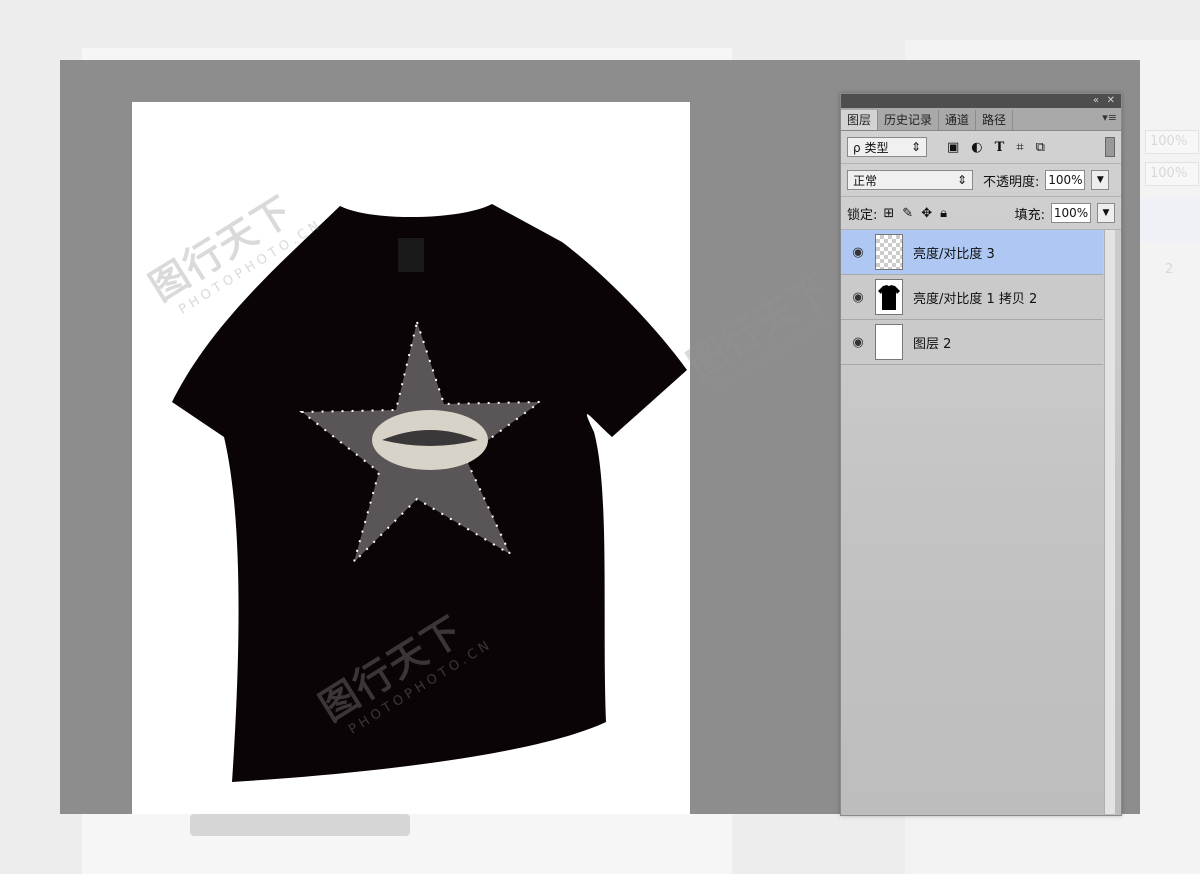  What do you see at coordinates (954, 254) in the screenshot?
I see `layer-name: 亮度/对比度 3` at bounding box center [954, 254].